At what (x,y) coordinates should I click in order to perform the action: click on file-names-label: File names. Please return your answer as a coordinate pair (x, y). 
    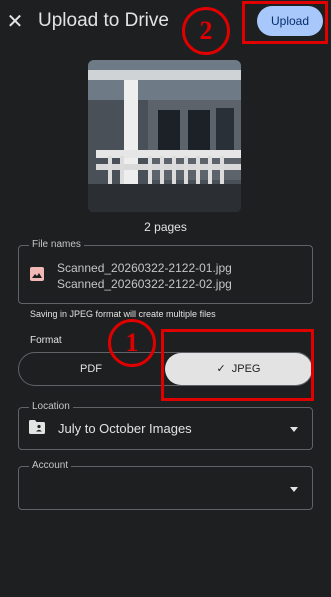
    Looking at the image, I should click on (56, 244).